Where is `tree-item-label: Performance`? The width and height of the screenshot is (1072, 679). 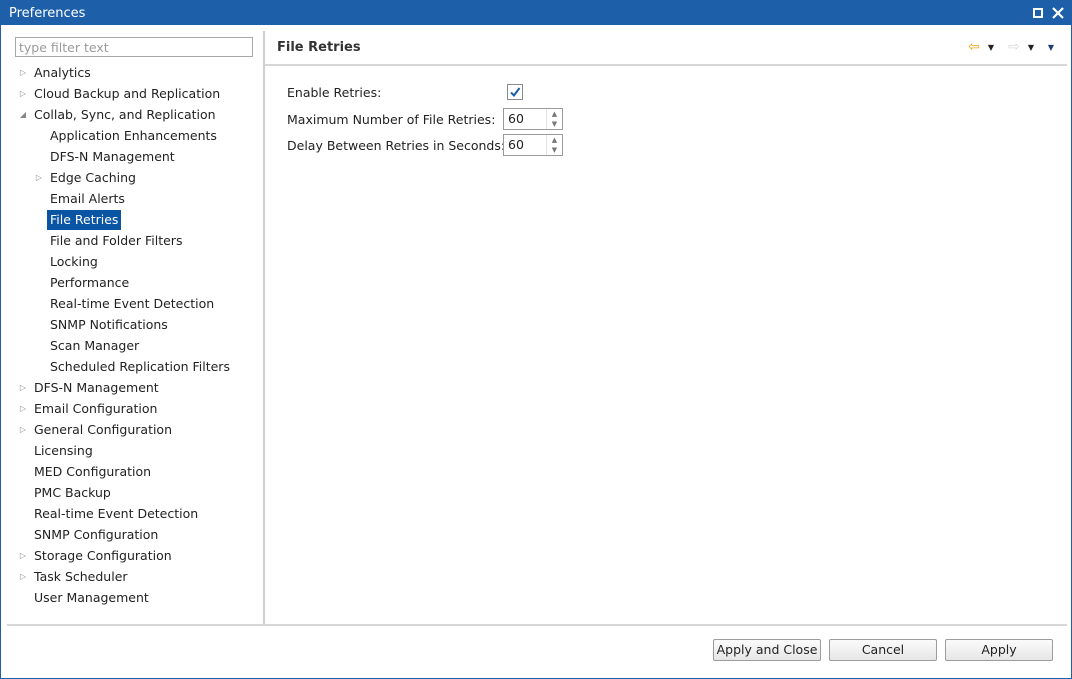
tree-item-label: Performance is located at coordinates (90, 282).